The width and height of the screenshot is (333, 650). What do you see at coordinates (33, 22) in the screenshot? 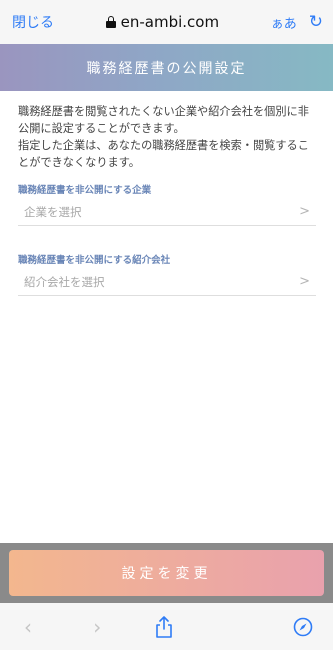
I see `close-button: 閉じる` at bounding box center [33, 22].